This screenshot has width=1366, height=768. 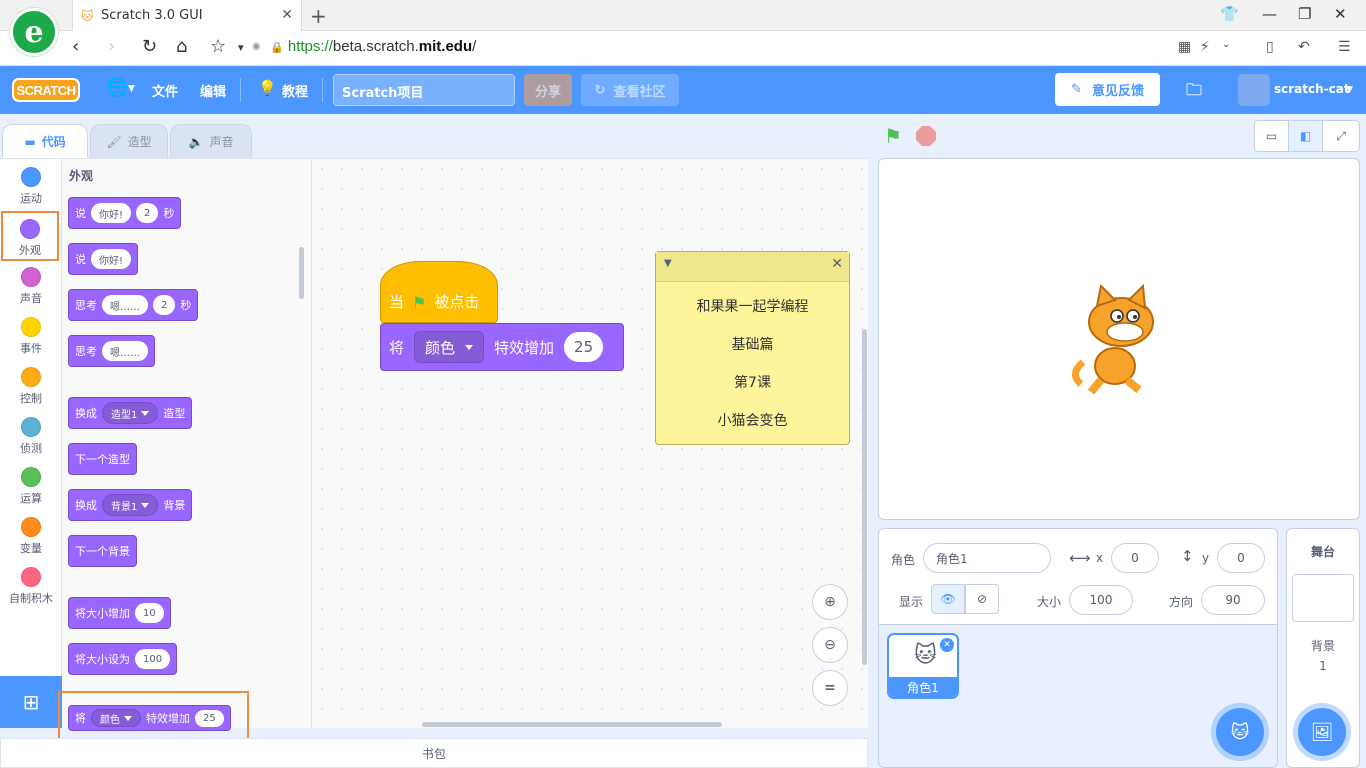 What do you see at coordinates (1323, 598) in the screenshot?
I see `backdrop-thumbnail` at bounding box center [1323, 598].